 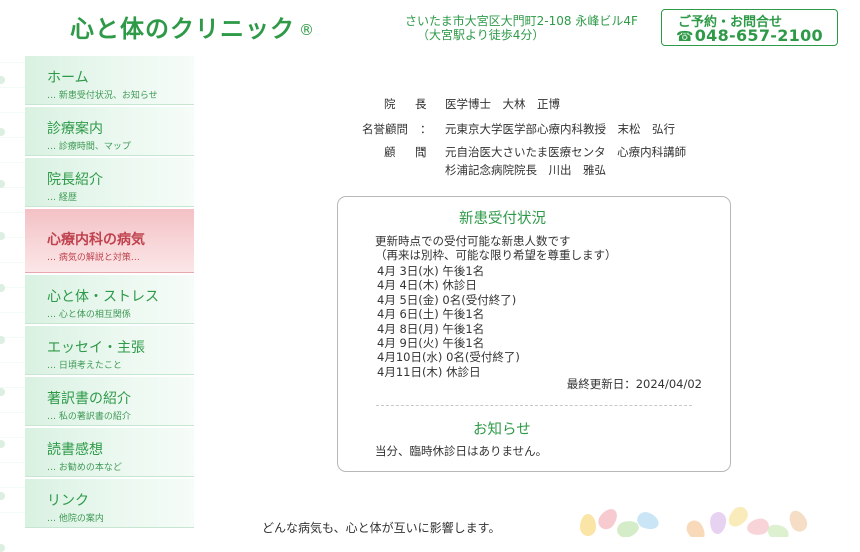 What do you see at coordinates (431, 343) in the screenshot?
I see `intake-day: 4月 9日(火) 午後1名` at bounding box center [431, 343].